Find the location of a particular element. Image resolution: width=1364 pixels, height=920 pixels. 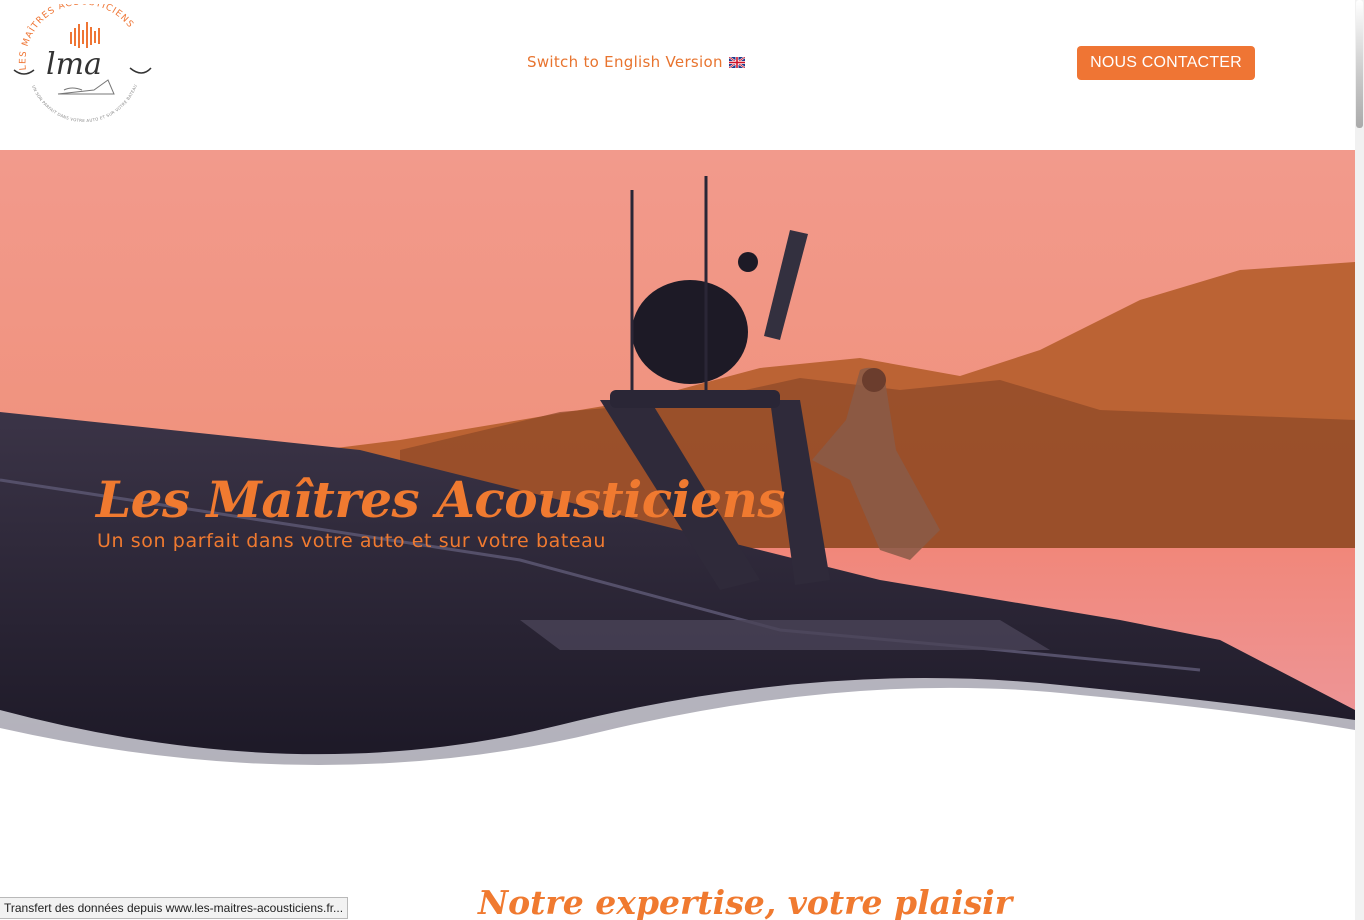

english-version-label: Switch to English Version is located at coordinates (625, 62).